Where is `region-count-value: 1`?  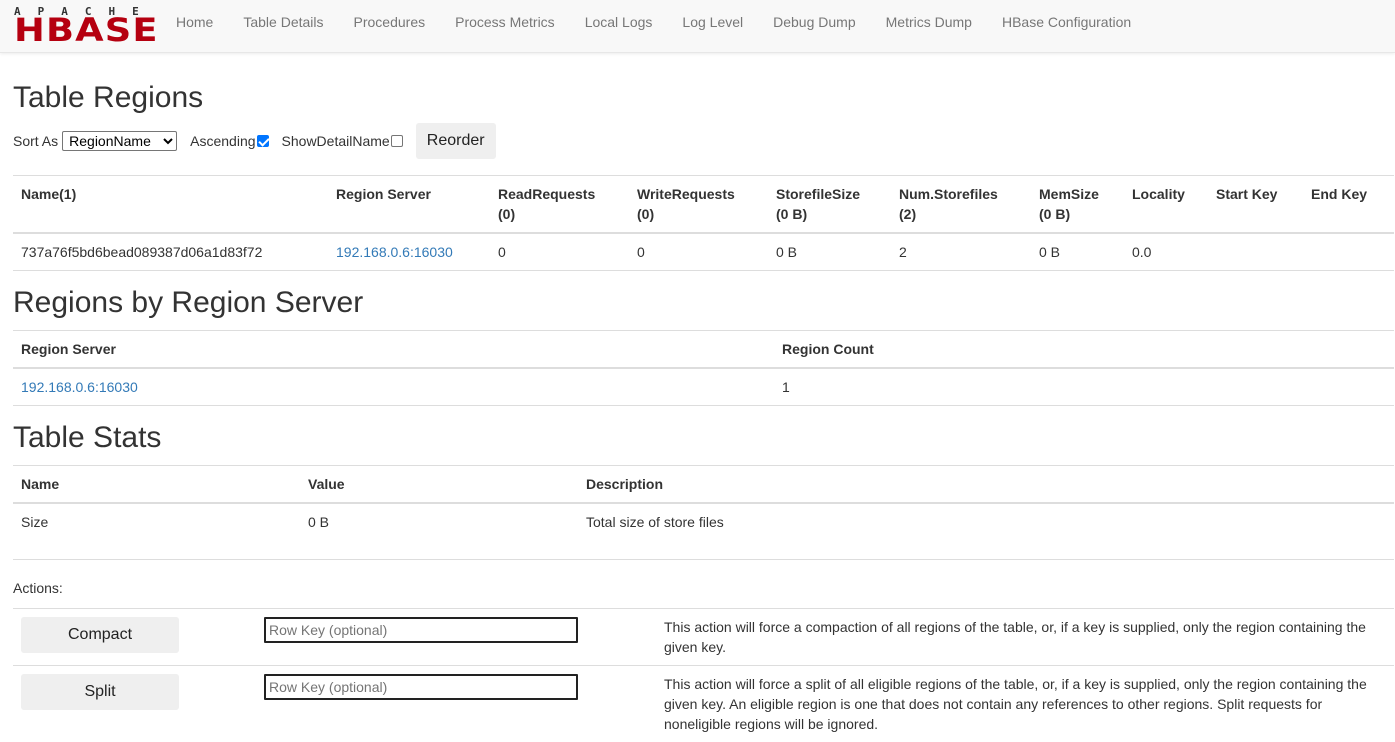 region-count-value: 1 is located at coordinates (1084, 387).